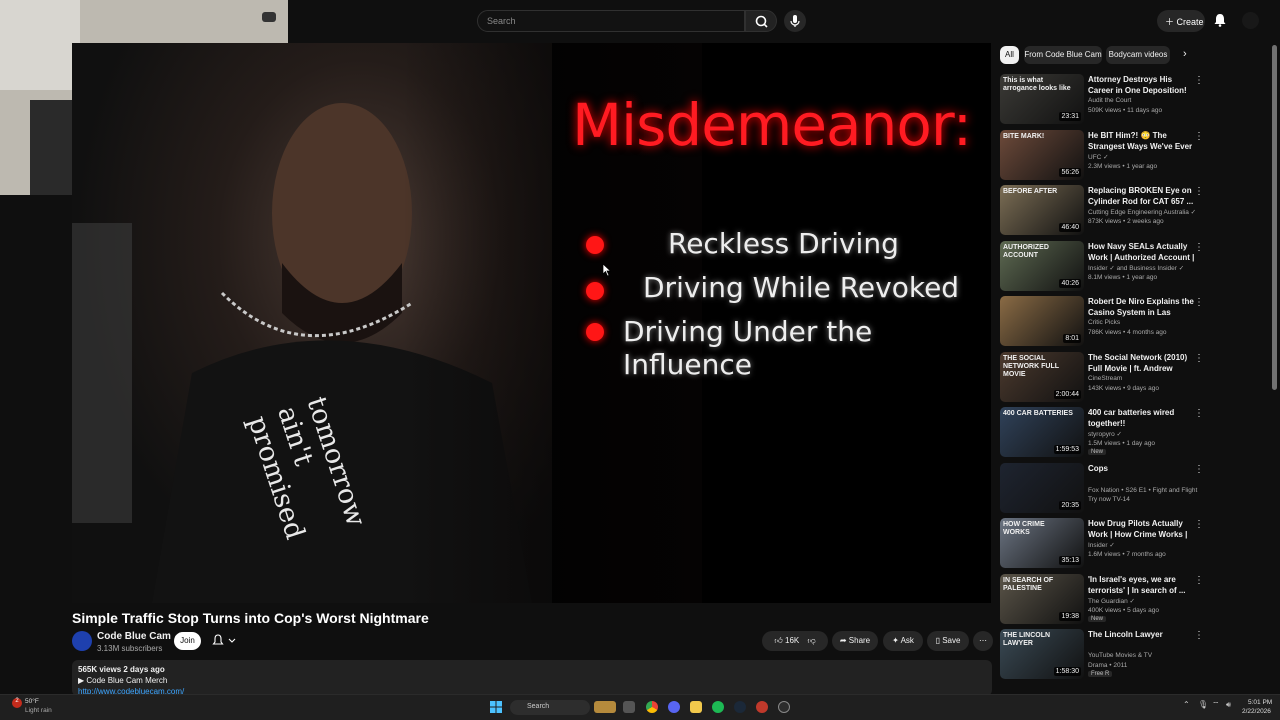 The height and width of the screenshot is (720, 1280). What do you see at coordinates (38, 710) in the screenshot?
I see `weather-description: Light rain` at bounding box center [38, 710].